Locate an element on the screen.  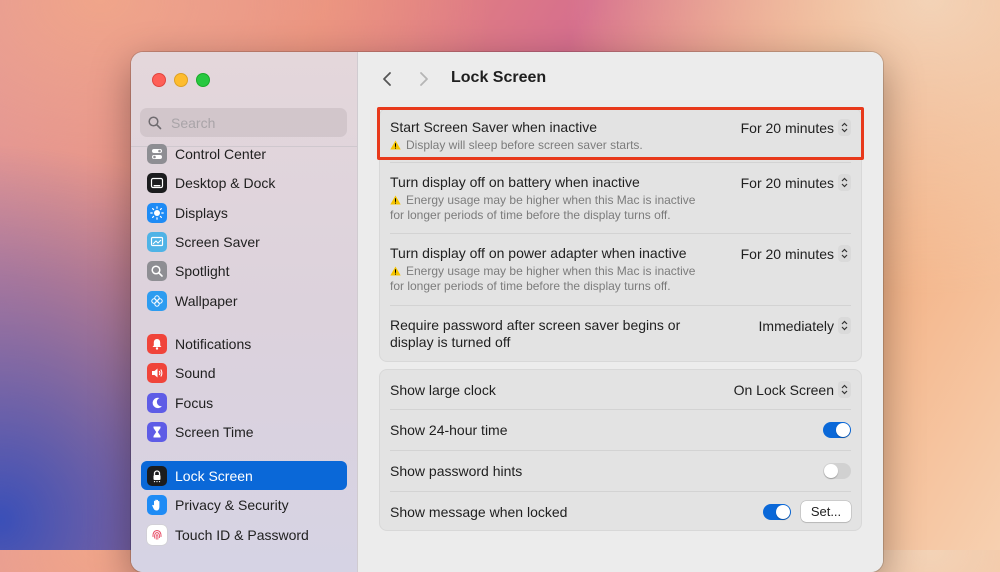
sidebar-item-spotlight: Spotlight is located at coordinates (244, 270).